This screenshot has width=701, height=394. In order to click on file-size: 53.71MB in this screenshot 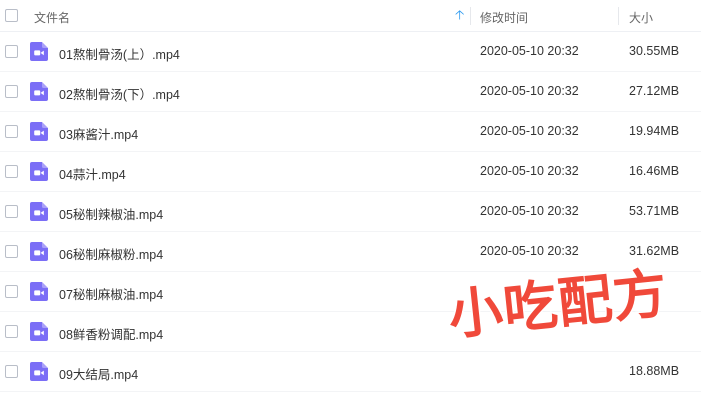, I will do `click(654, 211)`.